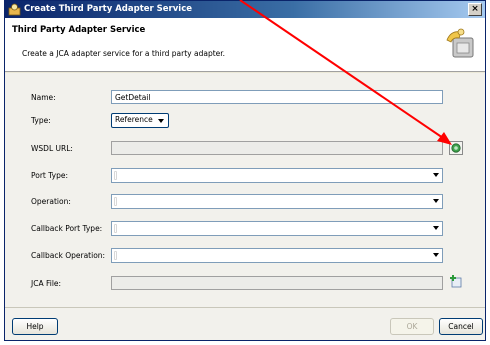 This screenshot has width=490, height=345. What do you see at coordinates (68, 255) in the screenshot?
I see `callback-operation-label: Callback Operation:` at bounding box center [68, 255].